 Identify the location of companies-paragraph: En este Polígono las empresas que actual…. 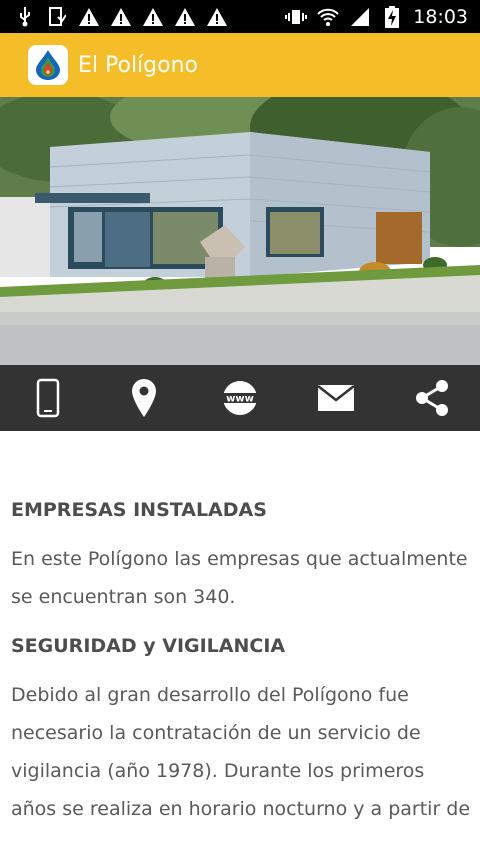
(239, 578).